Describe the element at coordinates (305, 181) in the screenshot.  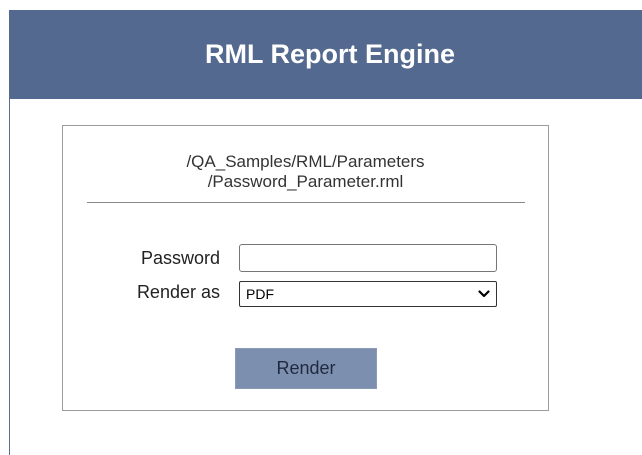
I see `report-path-line-2: /Password_Parameter.rml` at that location.